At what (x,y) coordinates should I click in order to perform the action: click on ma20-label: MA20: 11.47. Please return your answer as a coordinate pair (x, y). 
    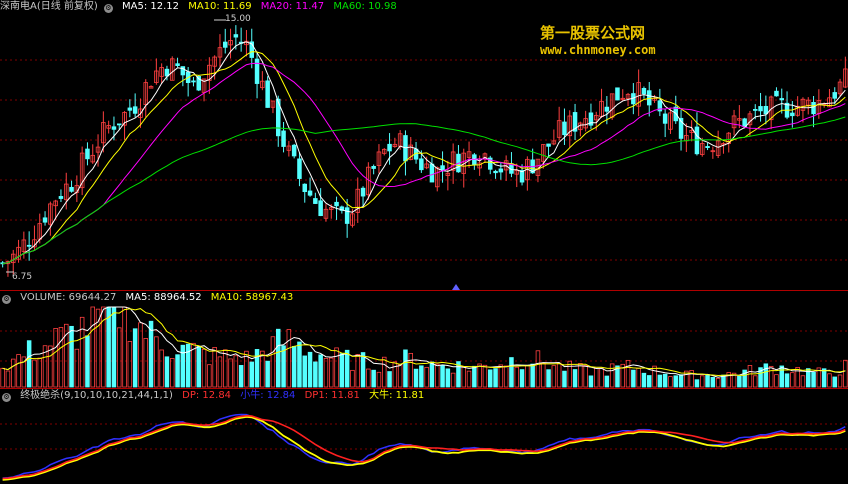
    Looking at the image, I should click on (292, 6).